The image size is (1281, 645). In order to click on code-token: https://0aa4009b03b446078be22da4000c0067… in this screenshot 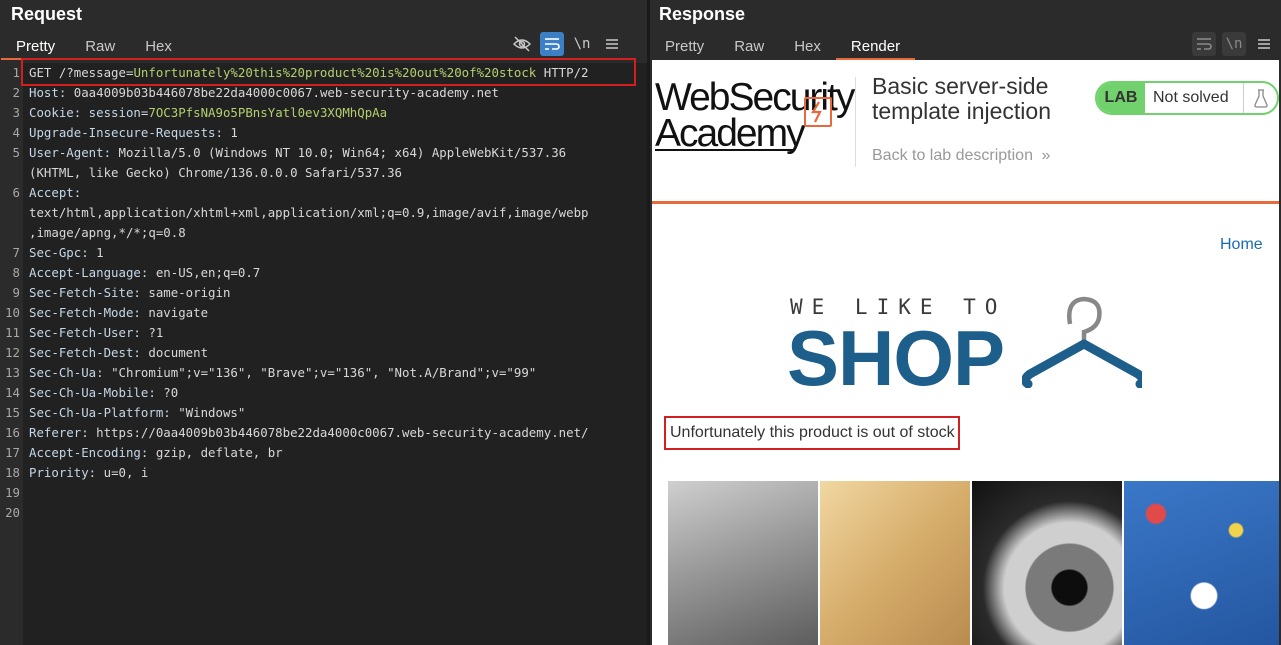, I will do `click(342, 432)`.